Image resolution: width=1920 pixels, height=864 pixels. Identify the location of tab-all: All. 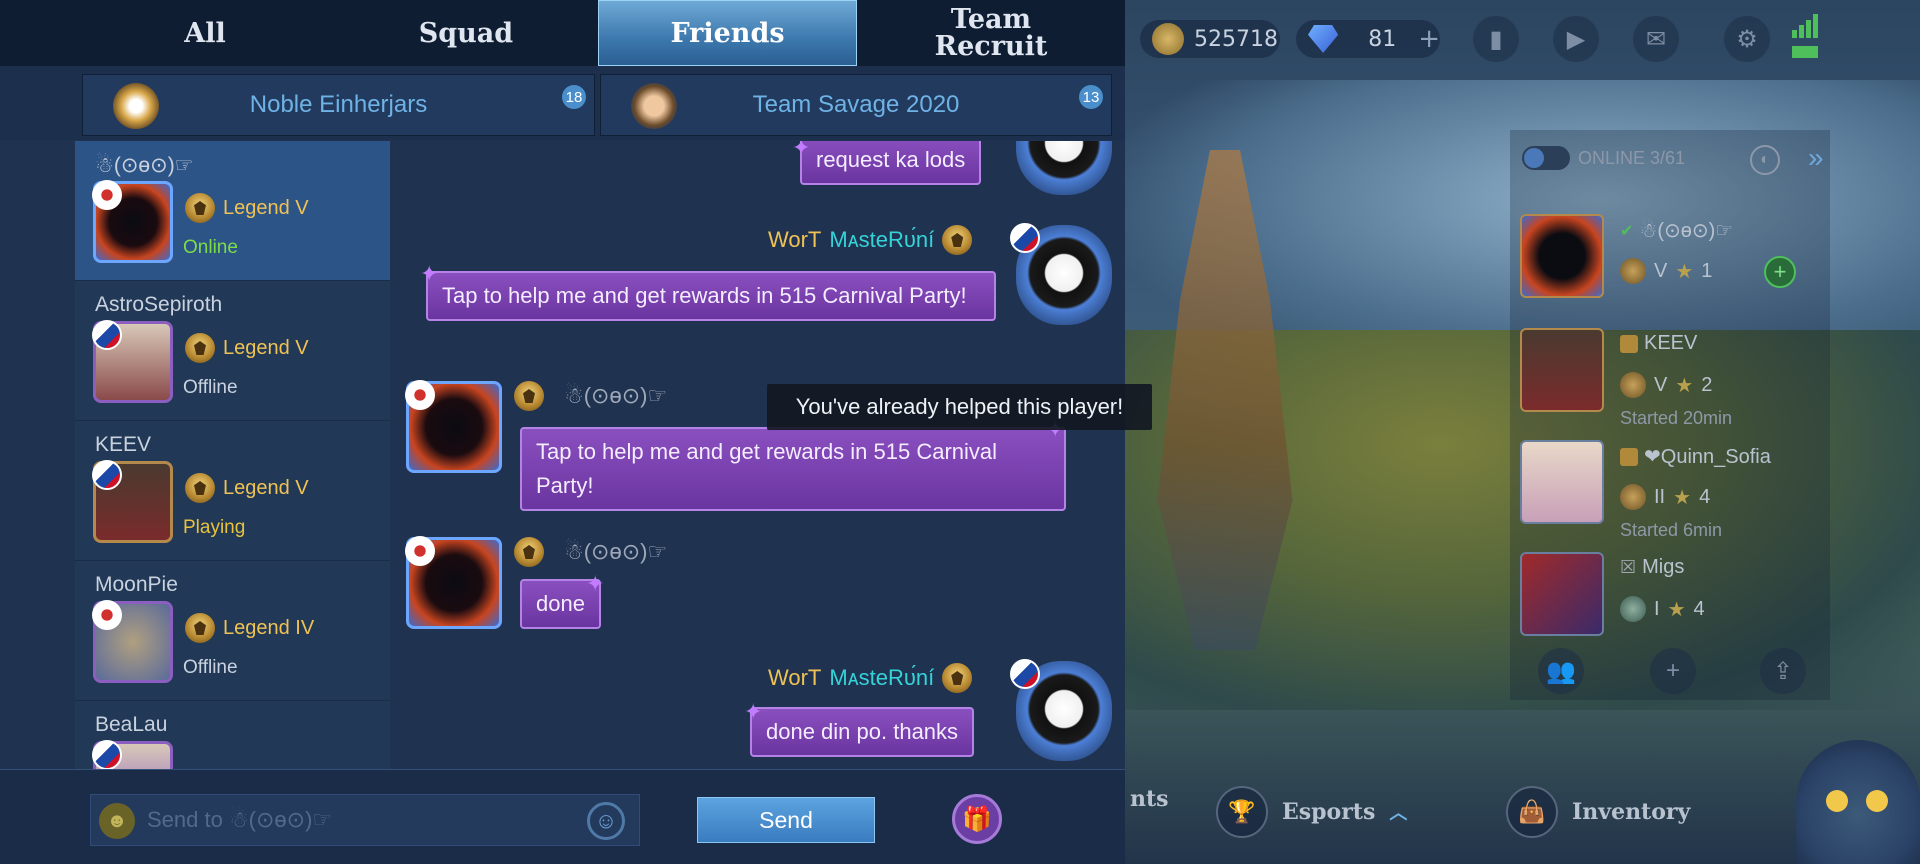
(205, 33).